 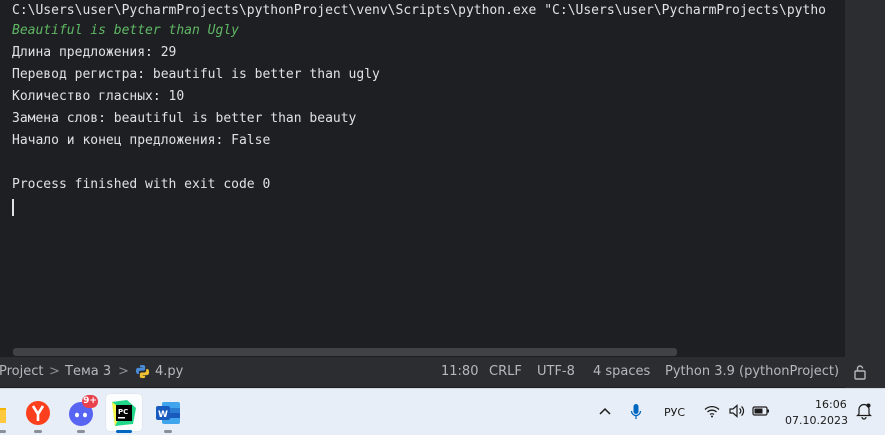 I want to click on horizontal-scrollbar, so click(x=345, y=352).